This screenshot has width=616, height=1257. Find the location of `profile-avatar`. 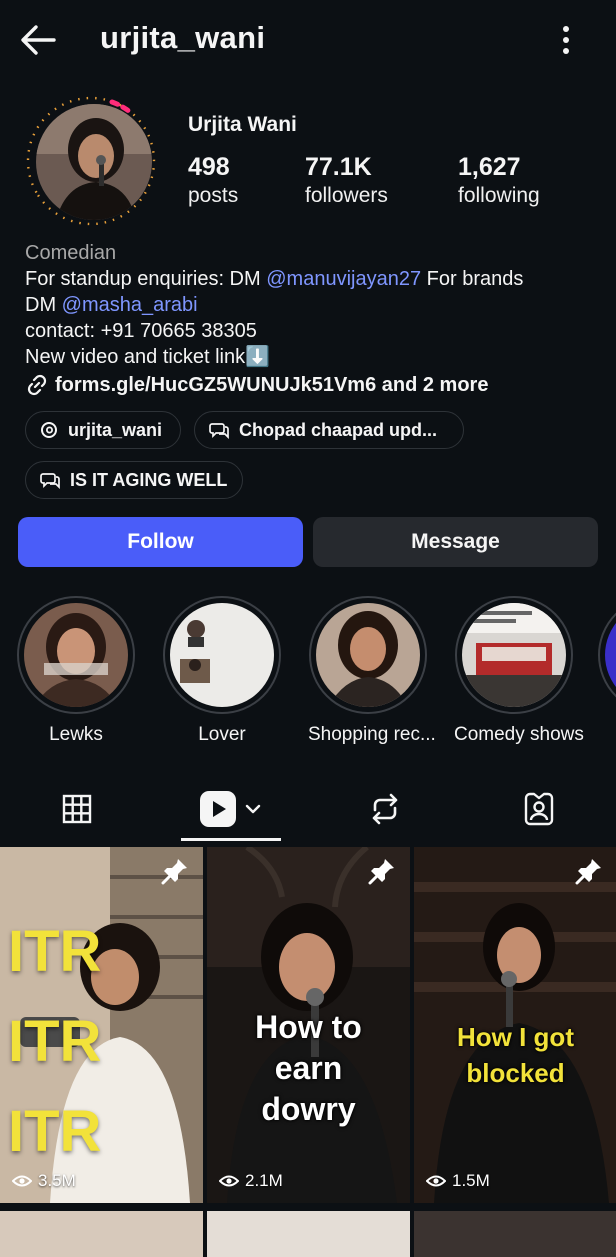

profile-avatar is located at coordinates (94, 162).